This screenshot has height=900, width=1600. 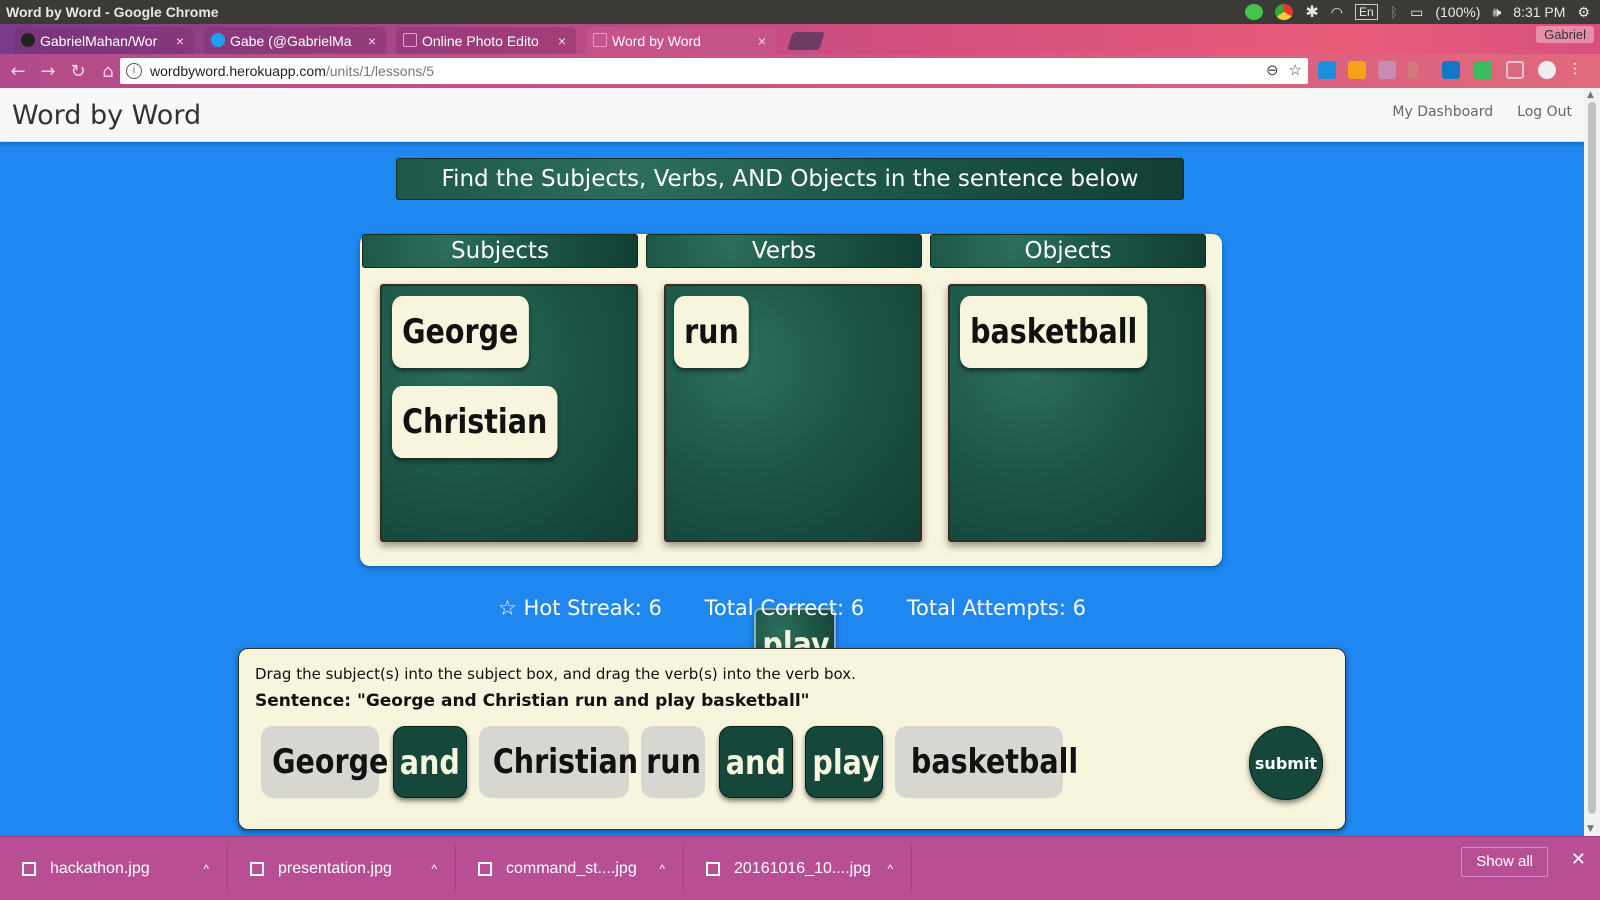 I want to click on page-scrollbar: ▲ ▼, so click(x=1592, y=462).